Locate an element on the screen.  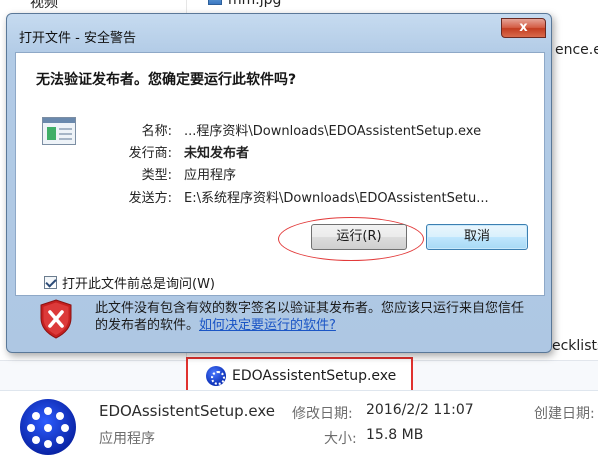
details-file-type: 应用程序 is located at coordinates (127, 439).